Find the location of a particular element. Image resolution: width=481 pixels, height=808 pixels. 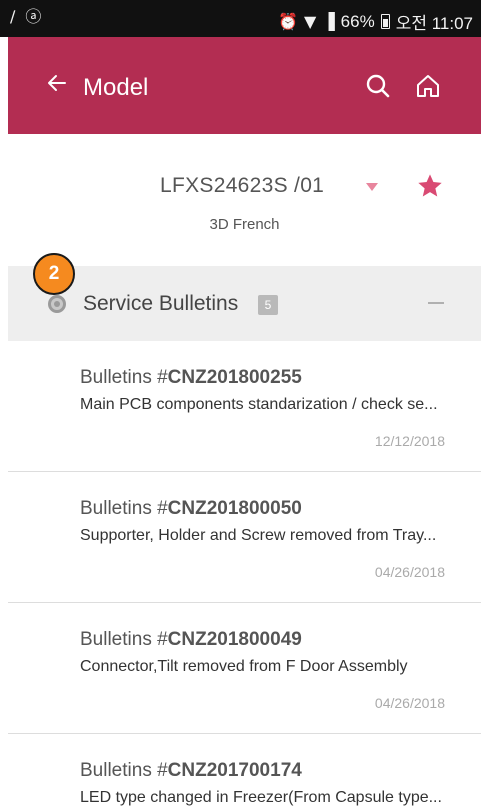

service-bulletins-header: Service Bulletins 5 is located at coordinates (244, 303).